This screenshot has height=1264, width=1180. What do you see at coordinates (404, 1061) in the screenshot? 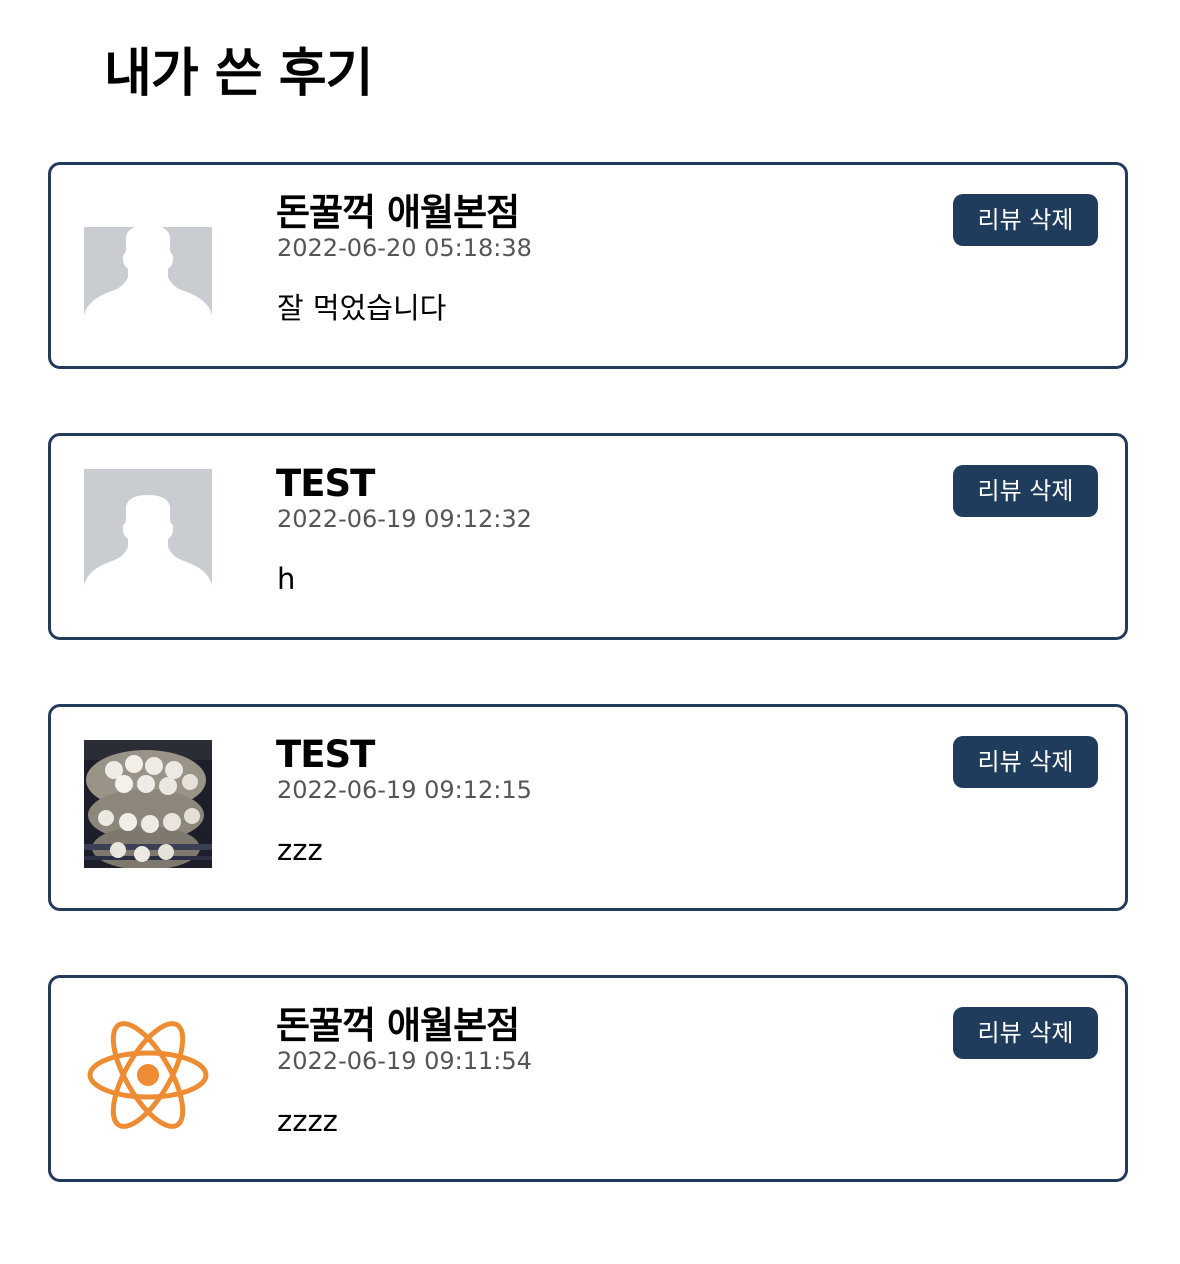
I see `review-date: 2022-06-19 09:11:54` at bounding box center [404, 1061].